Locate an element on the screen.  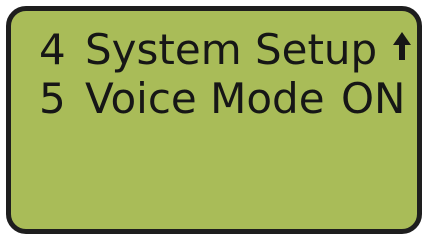
menu-item-number: 4 is located at coordinates (52, 49).